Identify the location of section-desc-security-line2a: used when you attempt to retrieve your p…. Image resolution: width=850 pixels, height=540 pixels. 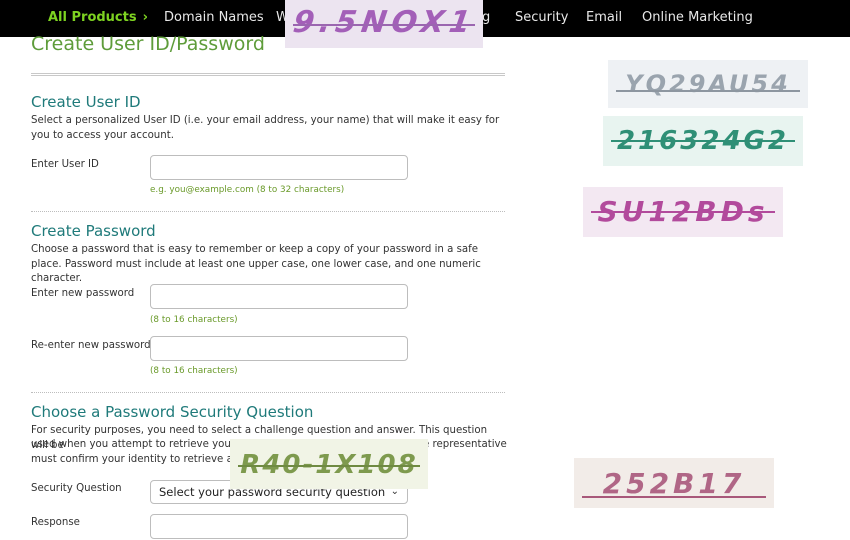
(141, 444).